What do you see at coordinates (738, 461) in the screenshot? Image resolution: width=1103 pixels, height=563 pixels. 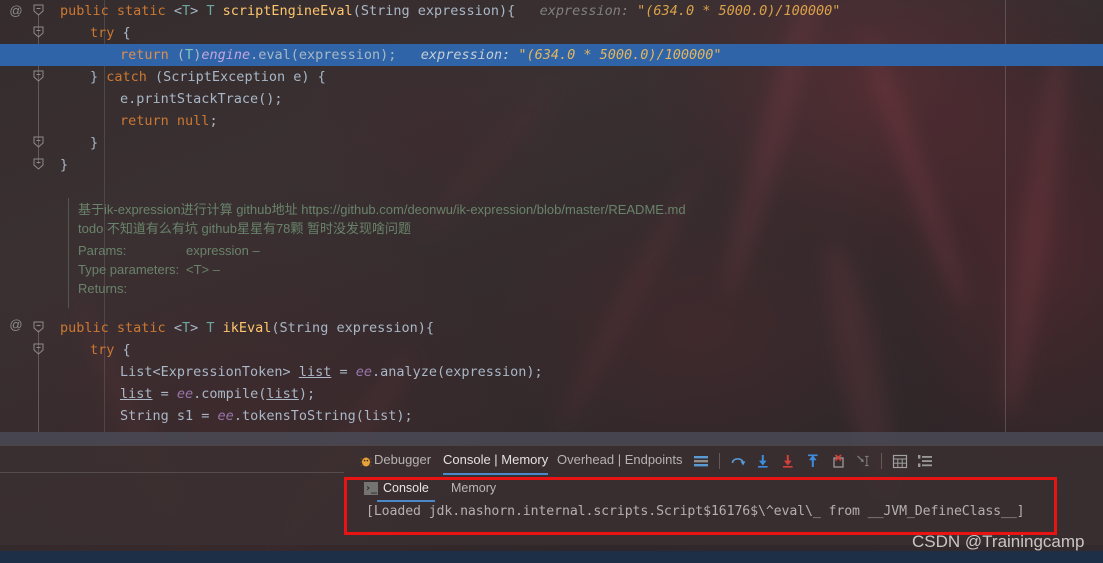 I see `step-over-icon` at bounding box center [738, 461].